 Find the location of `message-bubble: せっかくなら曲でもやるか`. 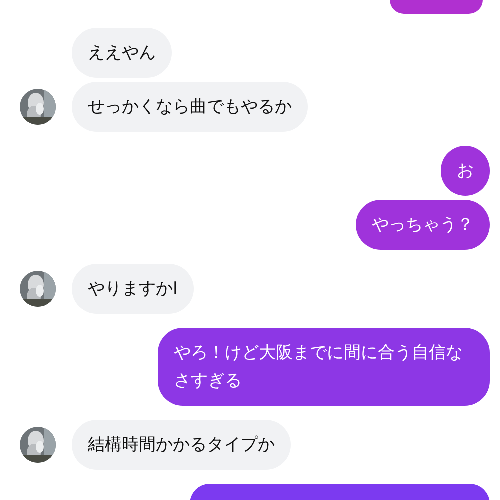

message-bubble: せっかくなら曲でもやるか is located at coordinates (190, 107).